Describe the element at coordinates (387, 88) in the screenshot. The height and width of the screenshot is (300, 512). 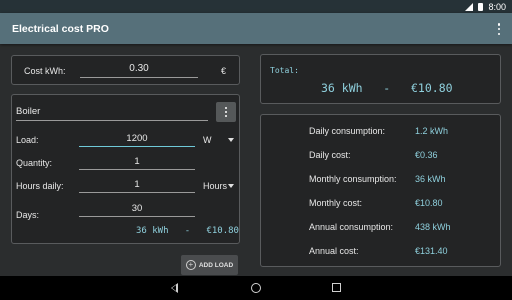
I see `total-value: 36 kWh - €10.80` at that location.